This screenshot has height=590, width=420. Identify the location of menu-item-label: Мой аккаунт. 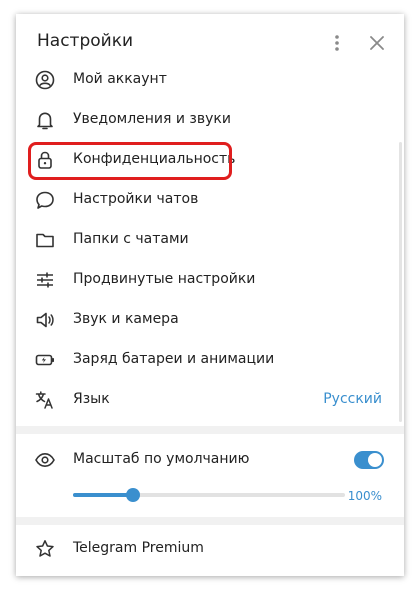
(120, 79).